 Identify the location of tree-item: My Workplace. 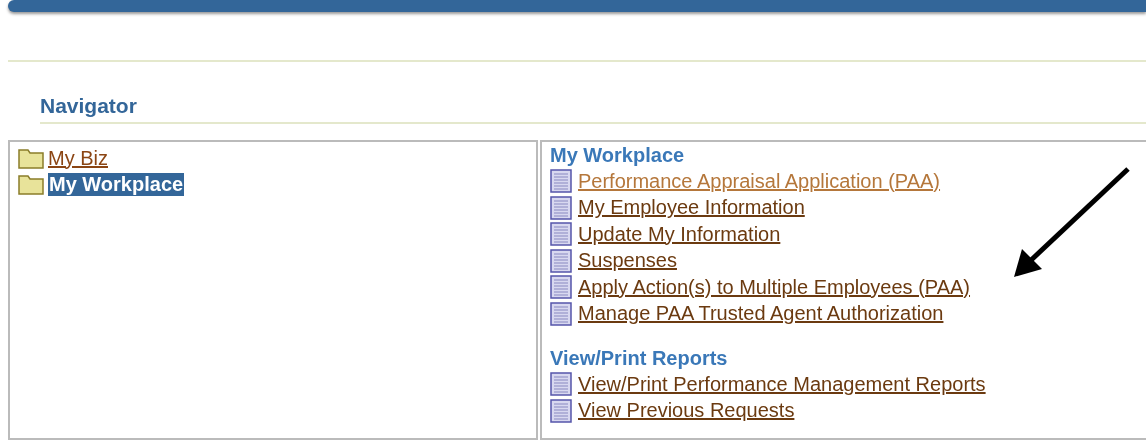
(116, 184).